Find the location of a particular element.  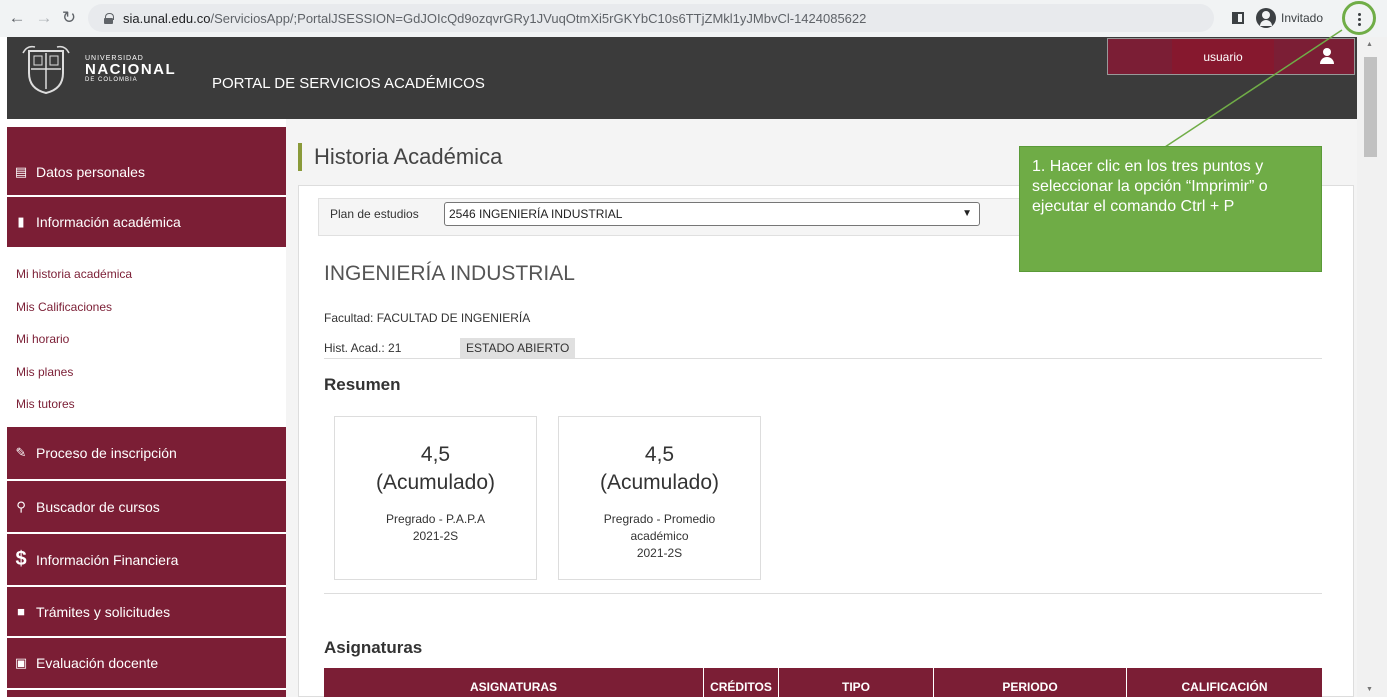

annotation-leader-line is located at coordinates (1253, 88).